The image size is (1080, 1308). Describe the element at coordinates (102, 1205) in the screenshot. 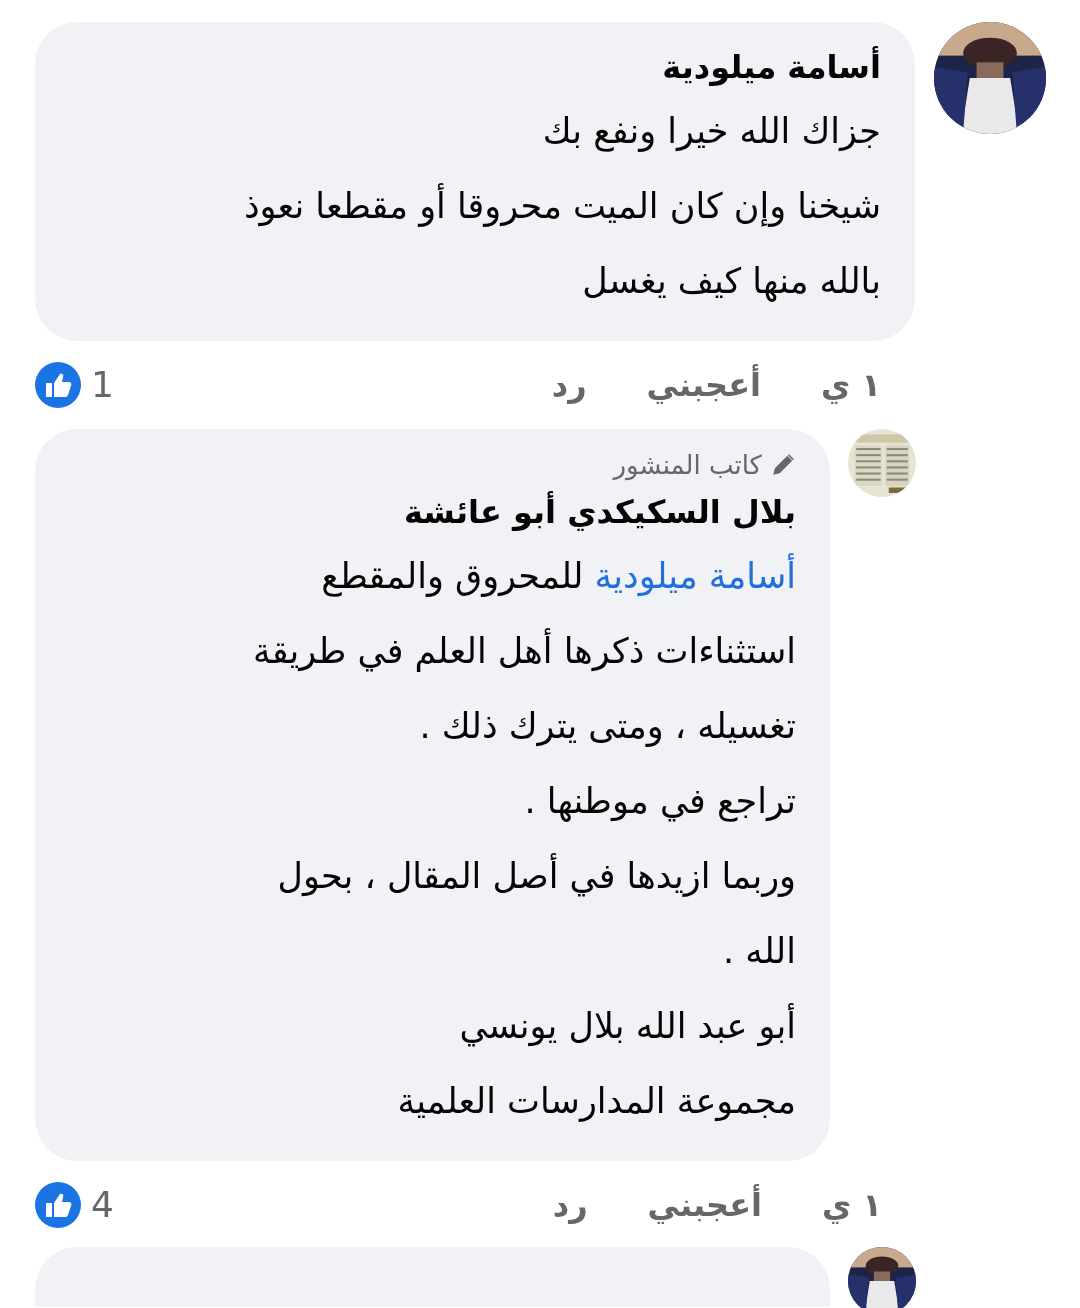

I see `like-count: 4` at that location.